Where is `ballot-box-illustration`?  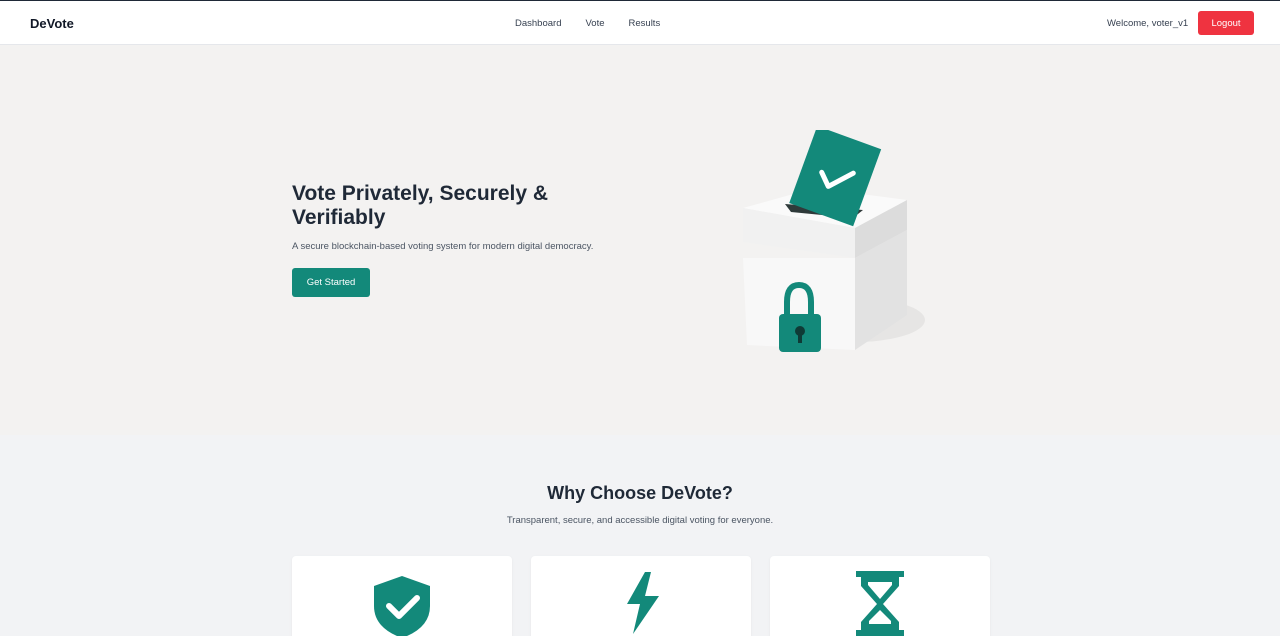
ballot-box-illustration is located at coordinates (834, 241).